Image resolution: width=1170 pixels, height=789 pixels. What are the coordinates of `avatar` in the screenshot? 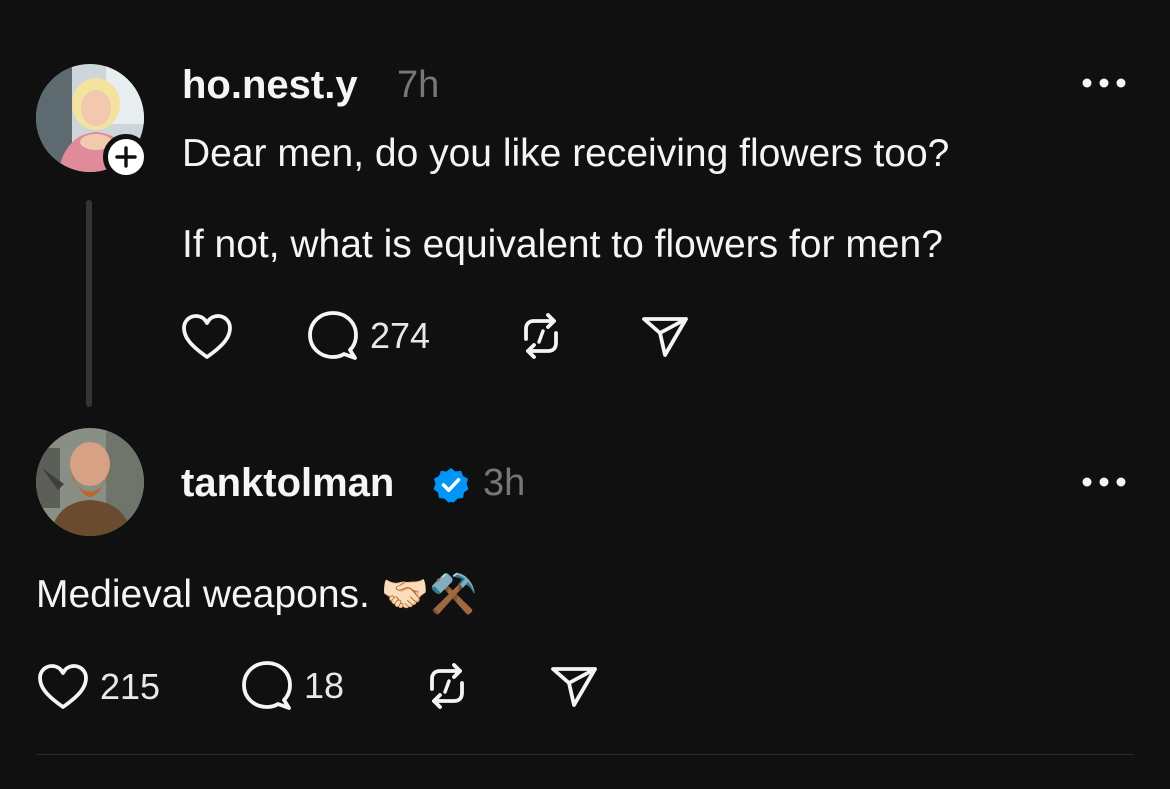 It's located at (90, 482).